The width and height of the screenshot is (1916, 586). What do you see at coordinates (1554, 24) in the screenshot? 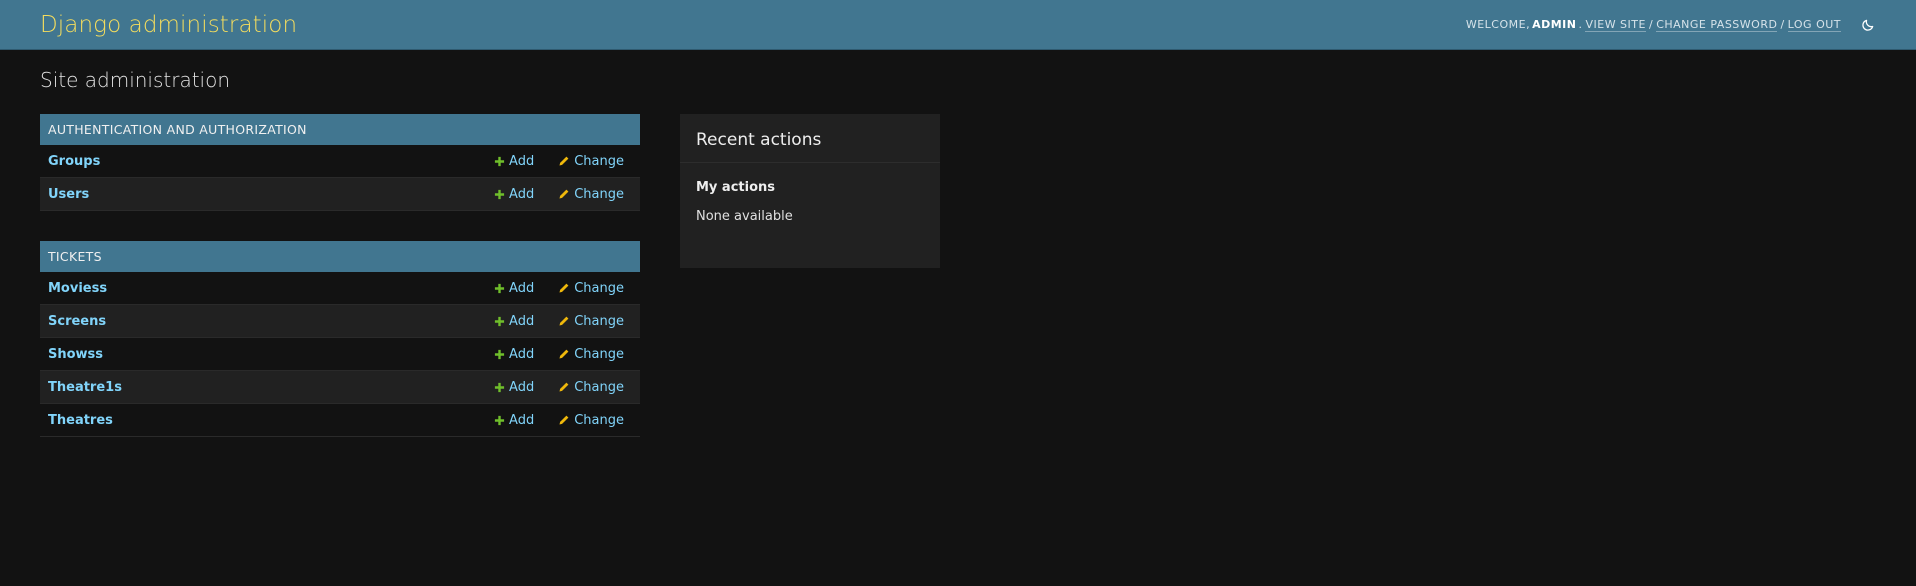
I see `username: admin` at bounding box center [1554, 24].